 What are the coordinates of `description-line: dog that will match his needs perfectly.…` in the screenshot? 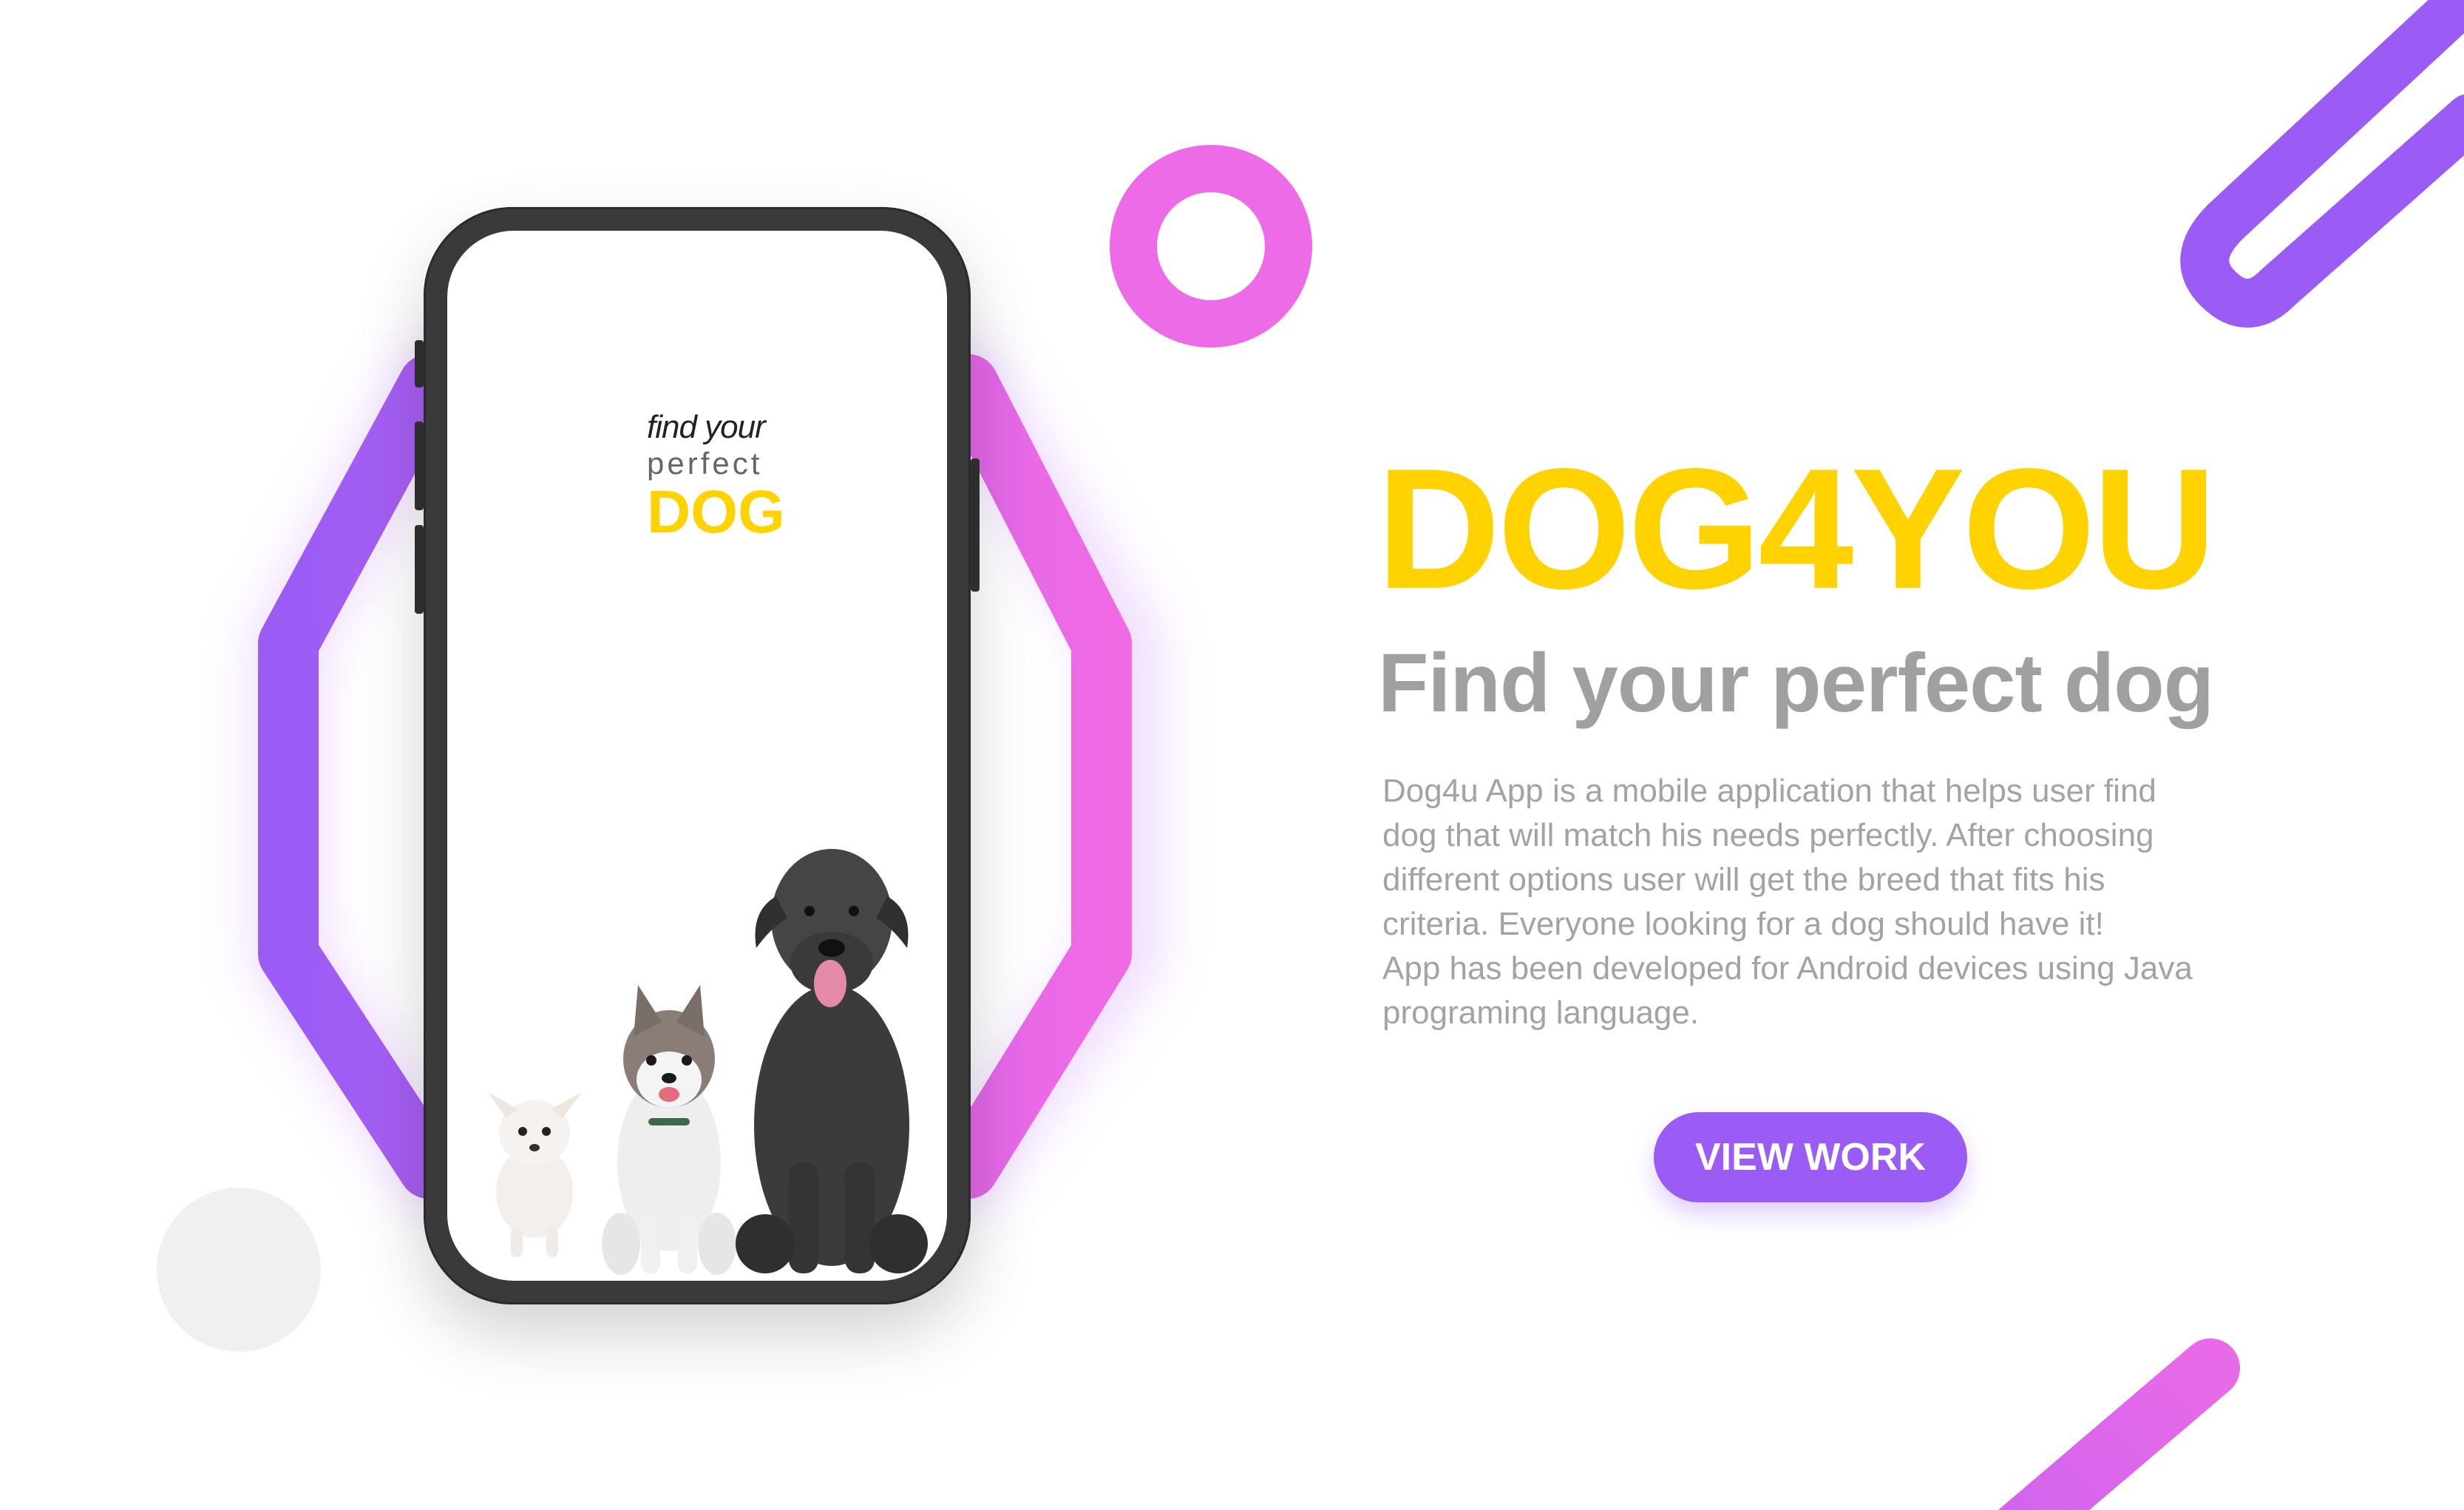 It's located at (1768, 835).